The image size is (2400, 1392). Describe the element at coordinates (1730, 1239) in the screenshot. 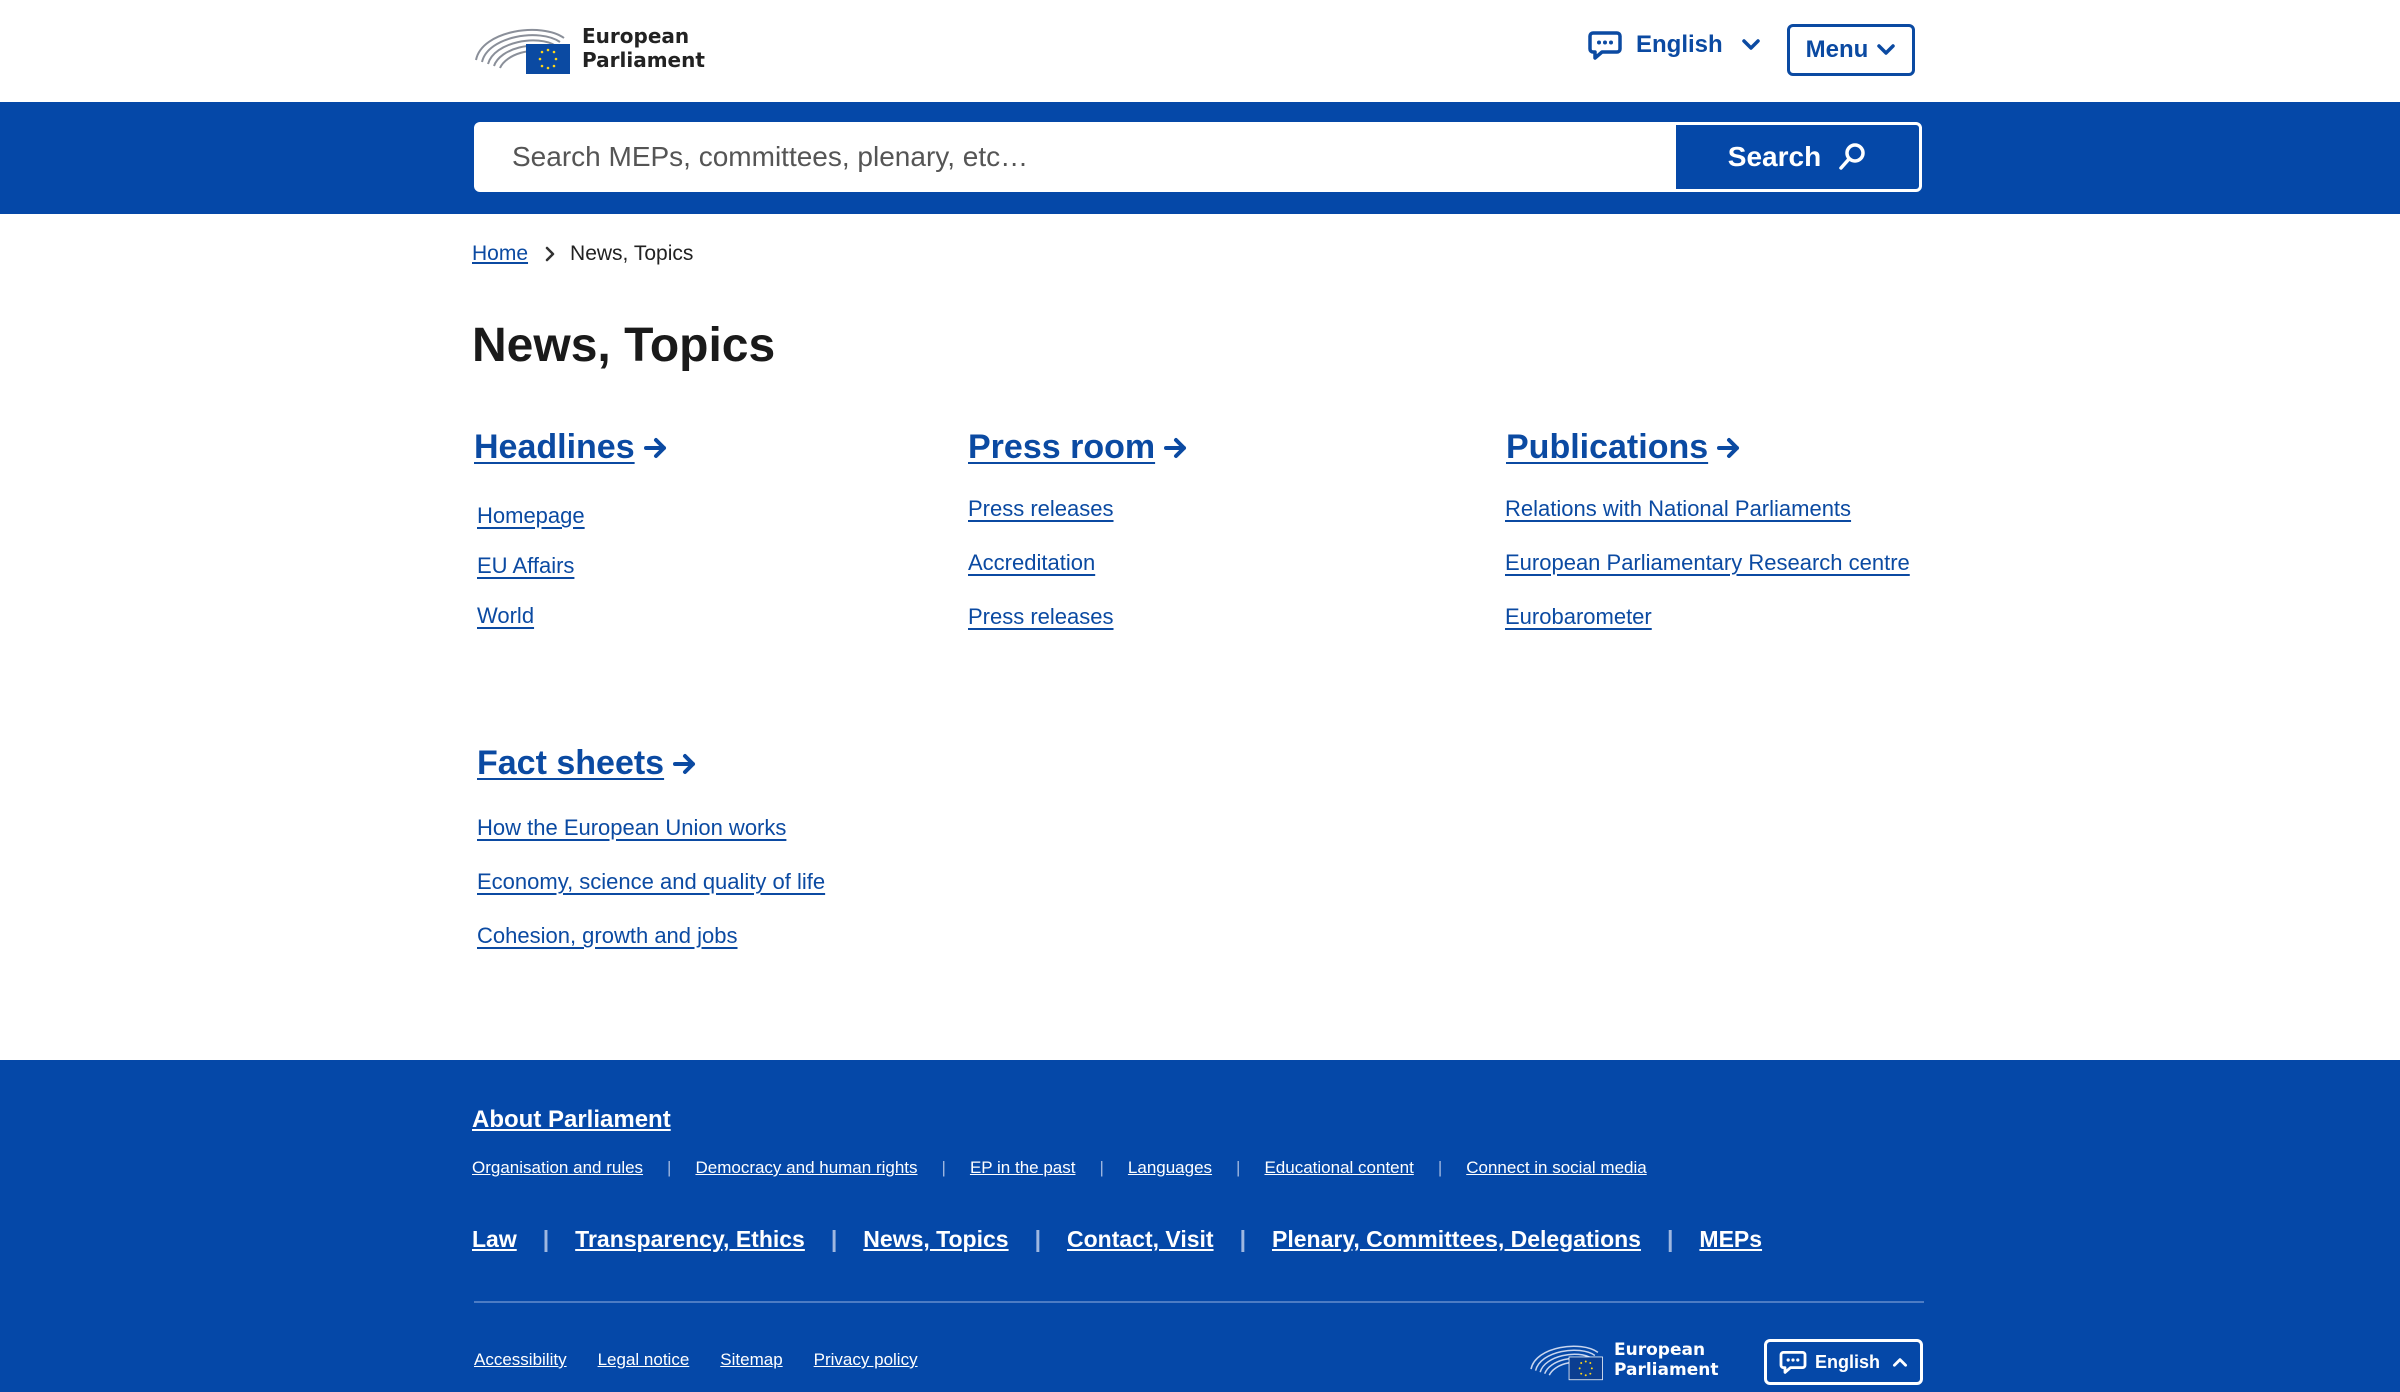

I see `footer-main-meps: MEPs` at that location.